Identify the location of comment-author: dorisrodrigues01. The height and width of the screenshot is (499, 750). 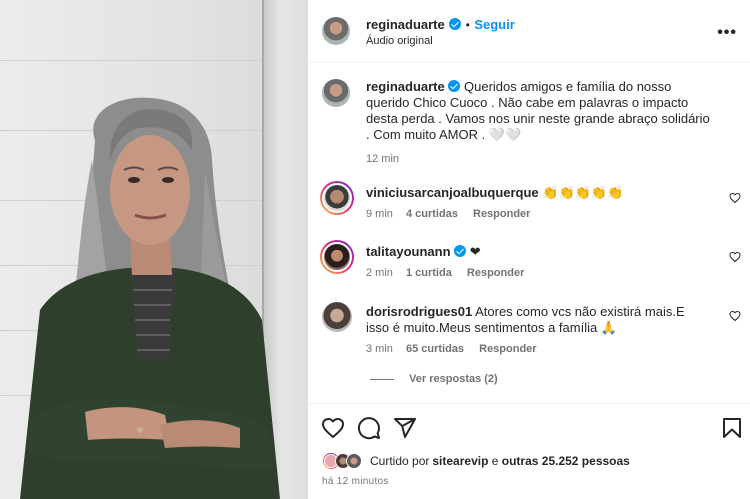
(419, 311).